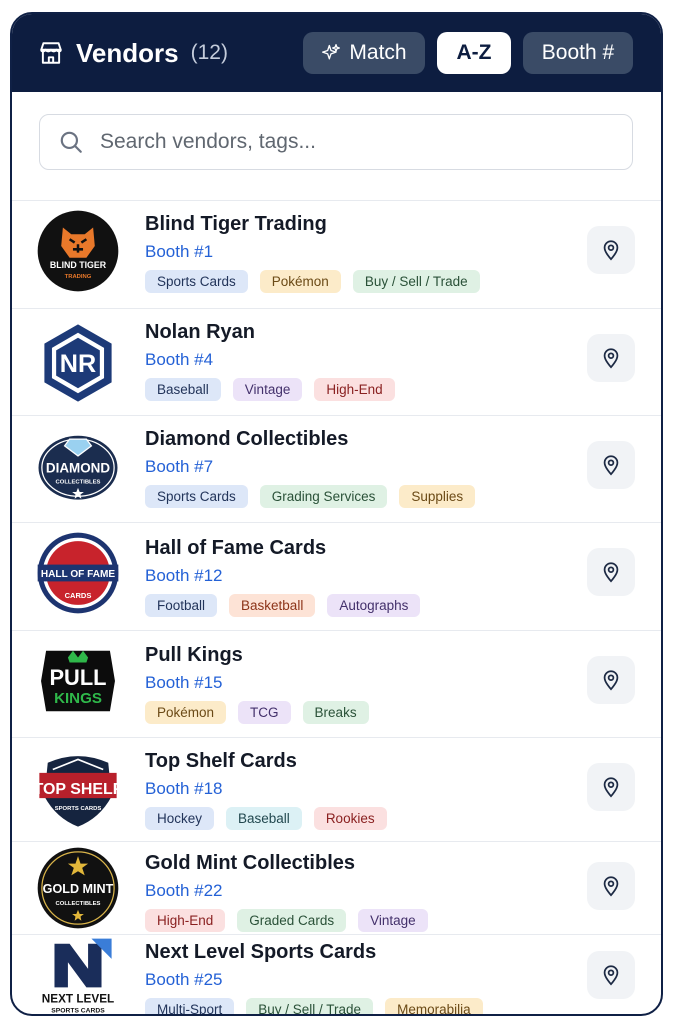 The image size is (675, 1024). I want to click on vendor-info: Pull Kings Booth #15 Pokémon TCG Breaks, so click(263, 684).